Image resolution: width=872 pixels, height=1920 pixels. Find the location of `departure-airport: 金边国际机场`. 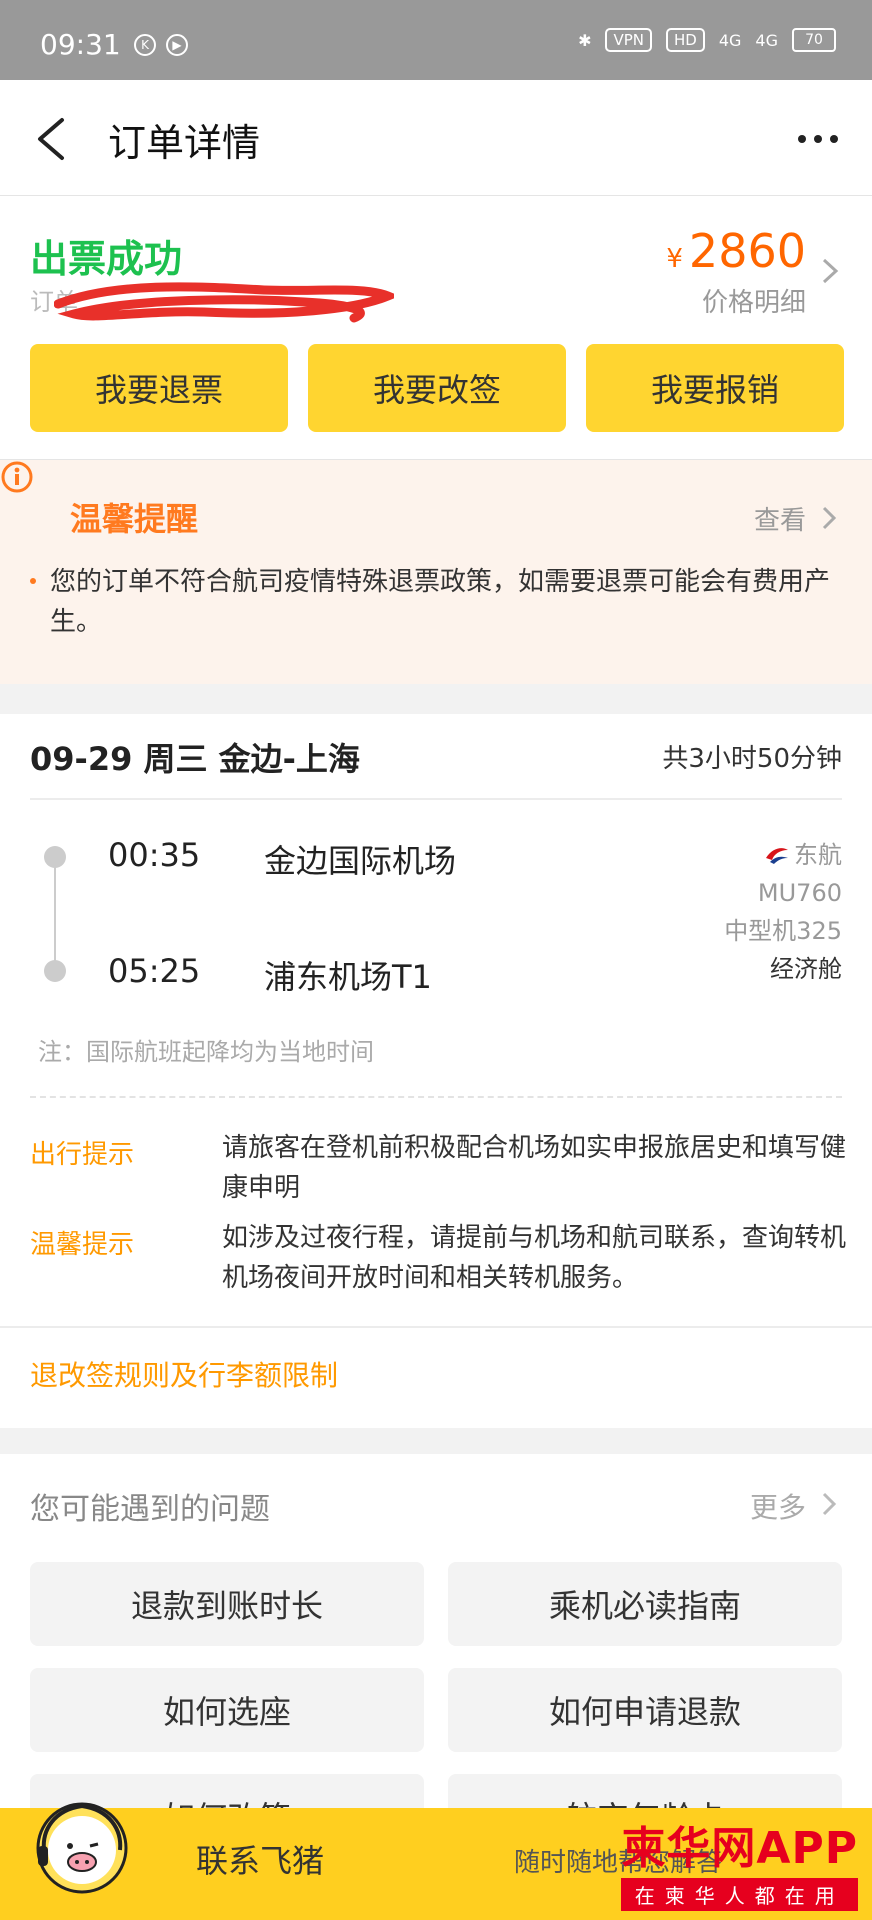

departure-airport: 金边国际机场 is located at coordinates (360, 861).